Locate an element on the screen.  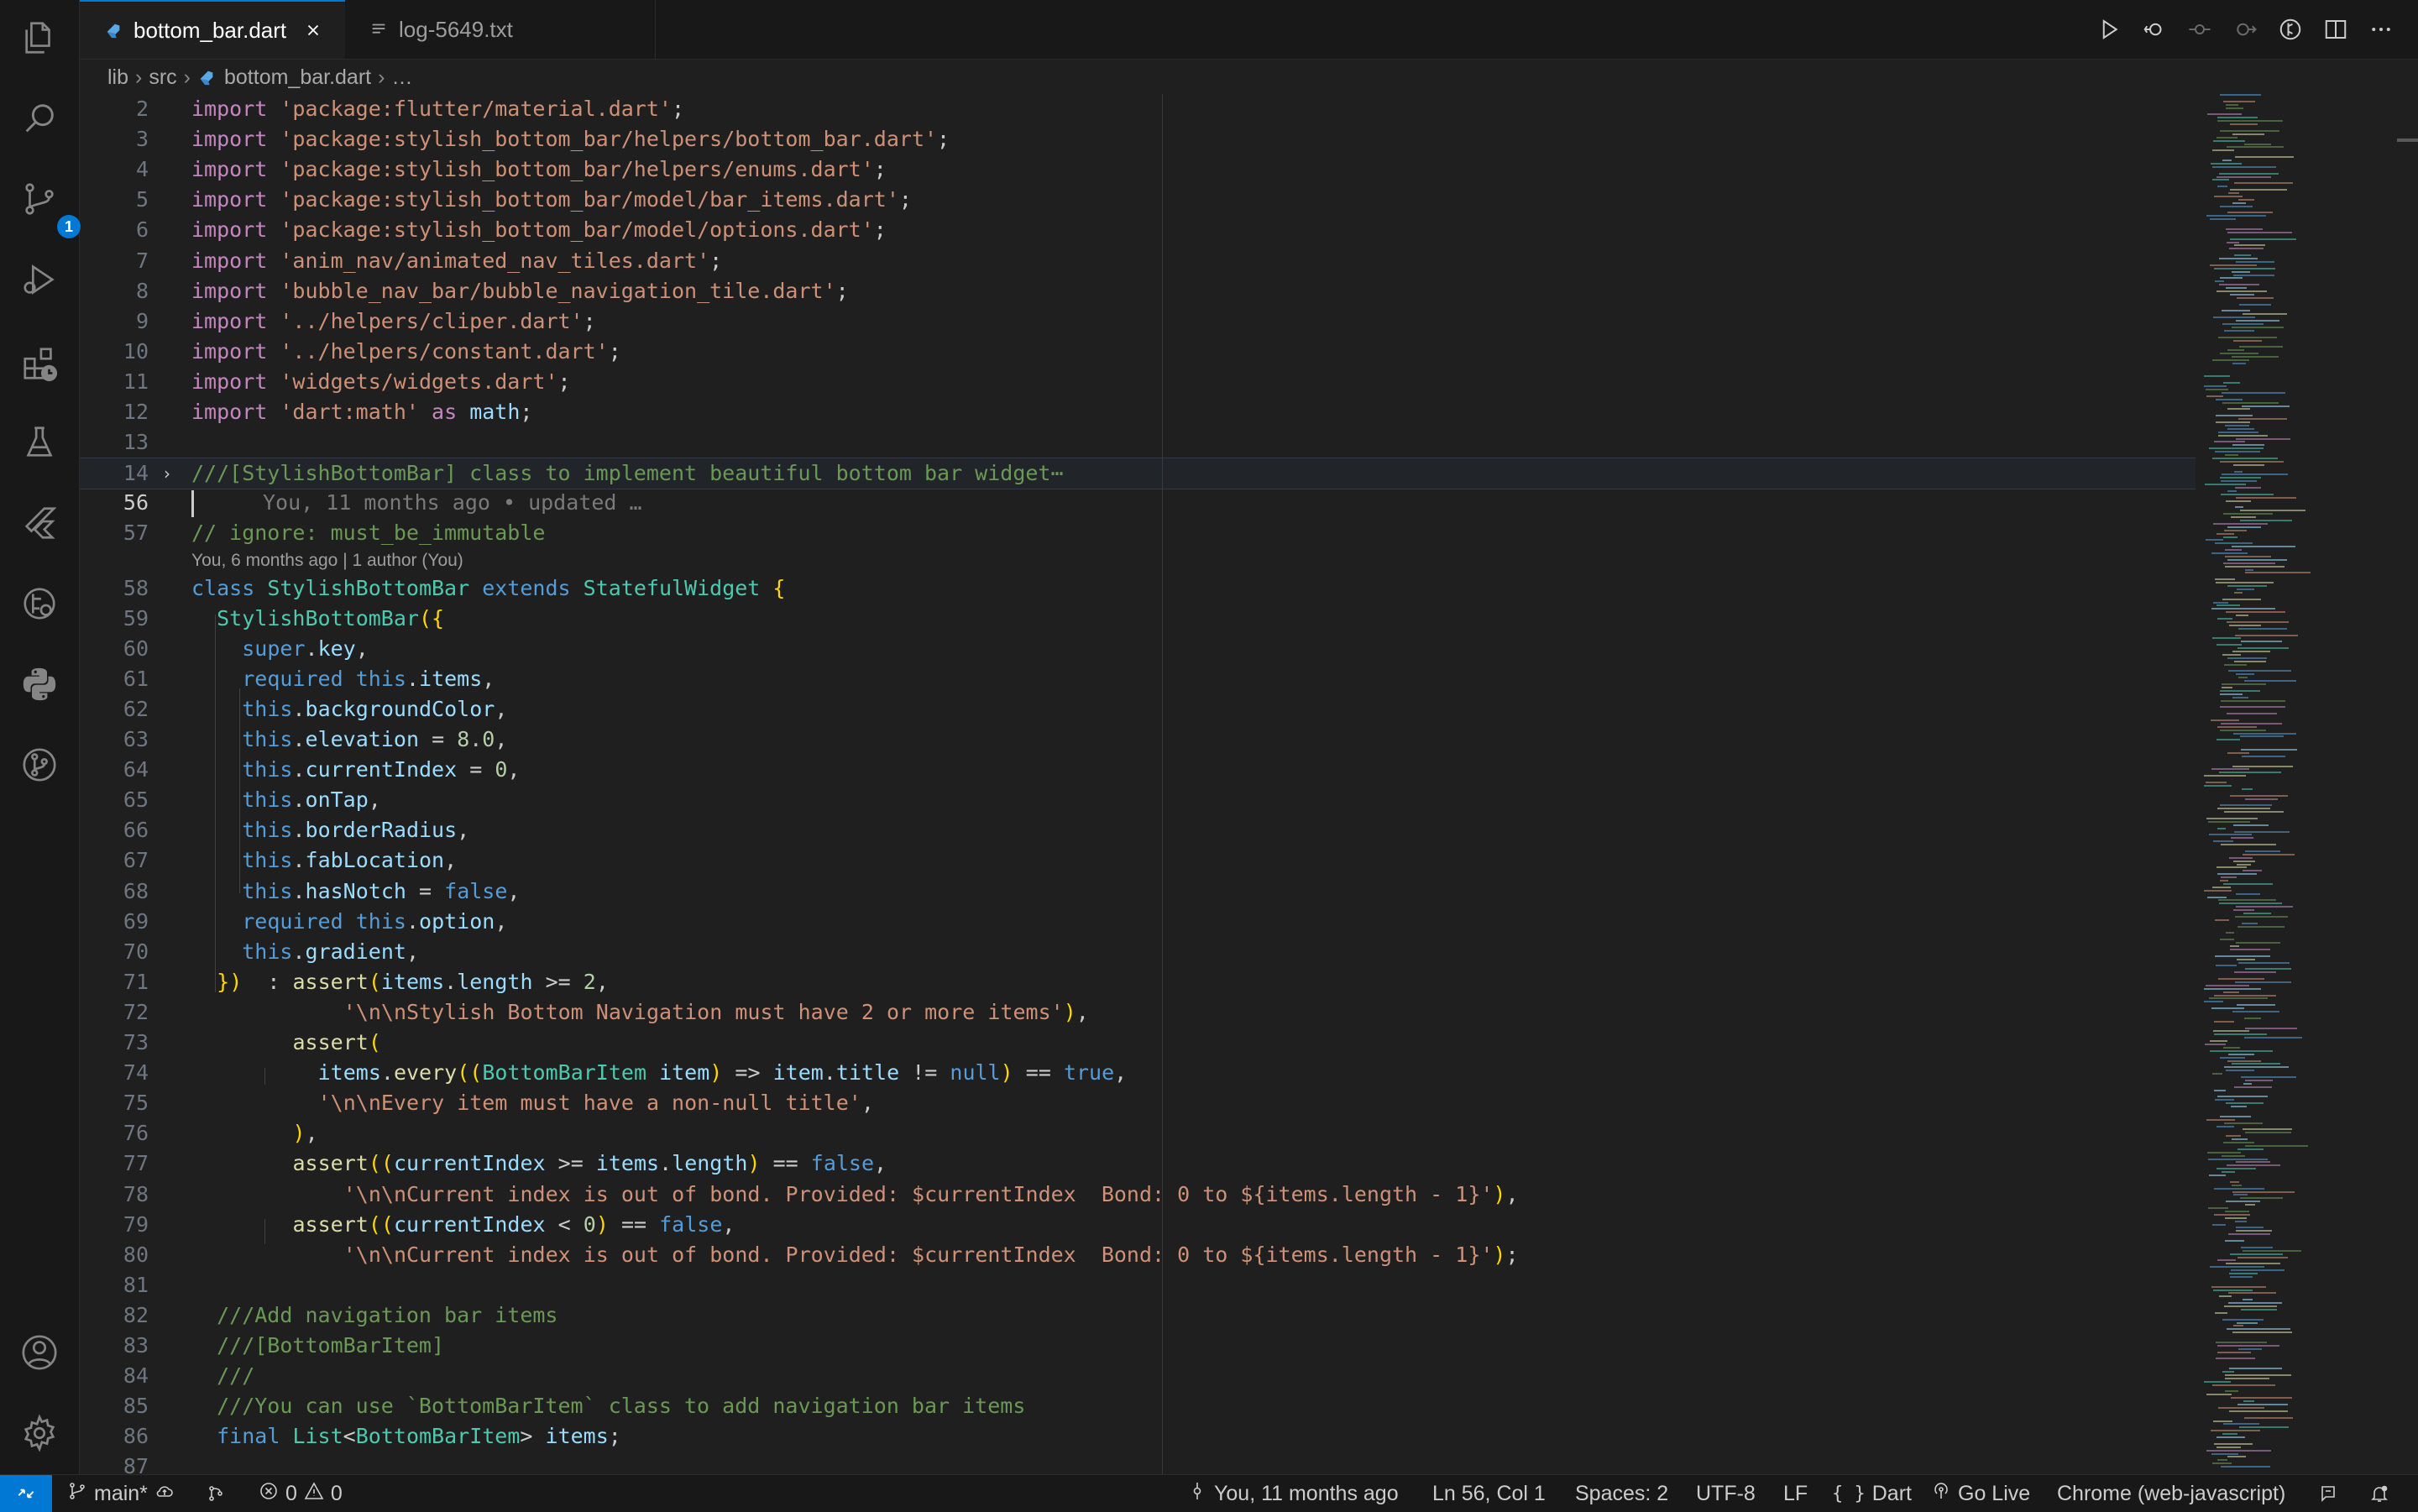
next-change-icon is located at coordinates (2245, 29).